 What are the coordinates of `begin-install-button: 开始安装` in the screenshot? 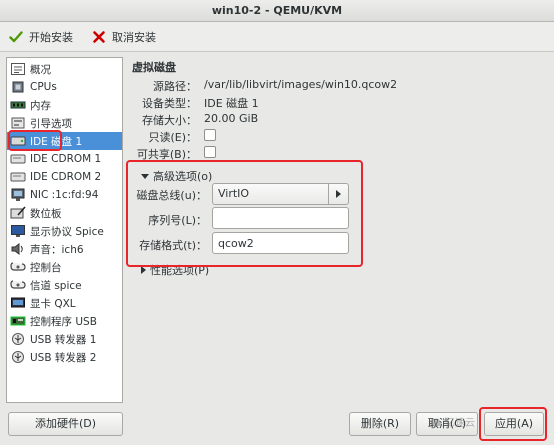 It's located at (41, 37).